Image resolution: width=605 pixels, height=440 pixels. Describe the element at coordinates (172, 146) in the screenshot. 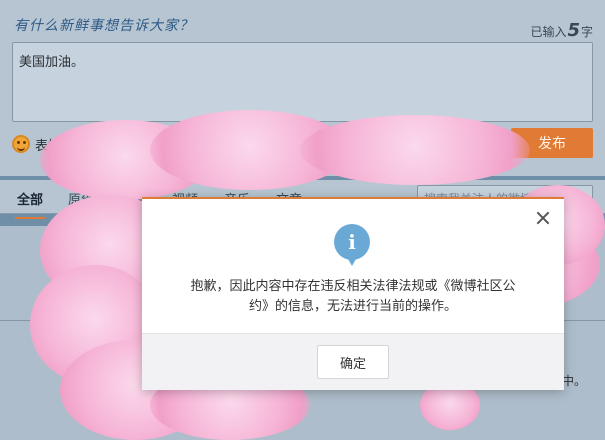

I see `video-label: 视频` at that location.